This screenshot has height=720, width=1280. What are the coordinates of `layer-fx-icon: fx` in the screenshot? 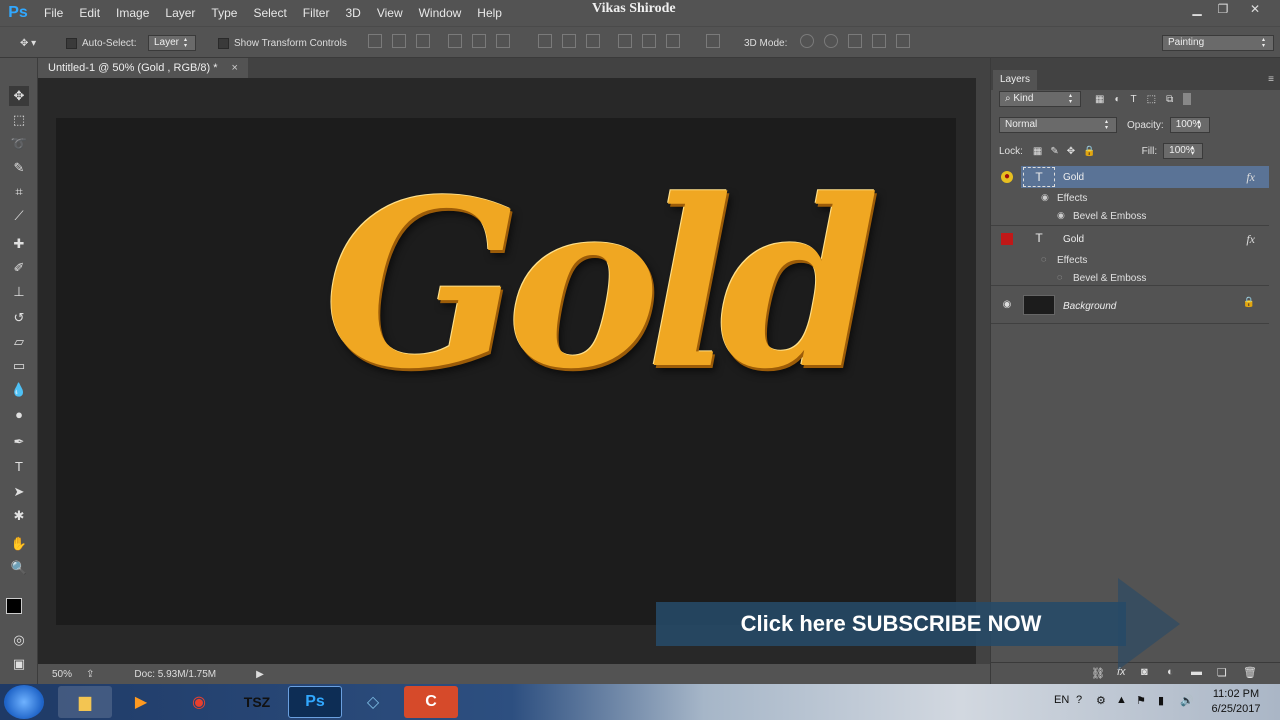 It's located at (1250, 239).